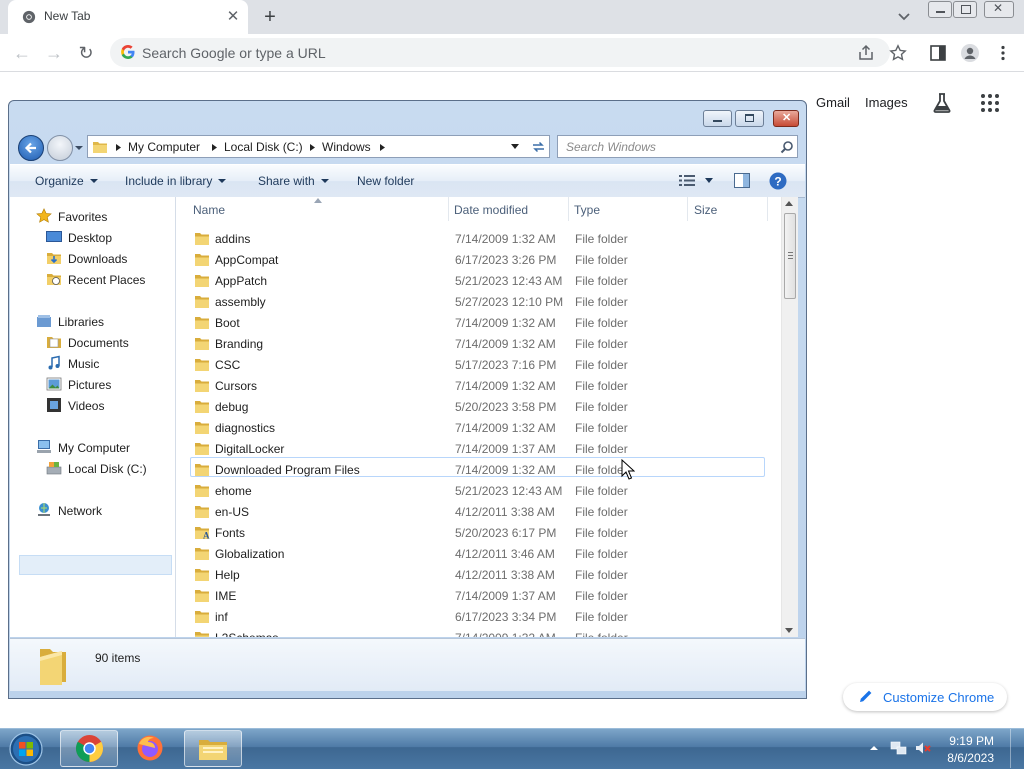  Describe the element at coordinates (967, 741) in the screenshot. I see `clock-time: 9:19 PM` at that location.